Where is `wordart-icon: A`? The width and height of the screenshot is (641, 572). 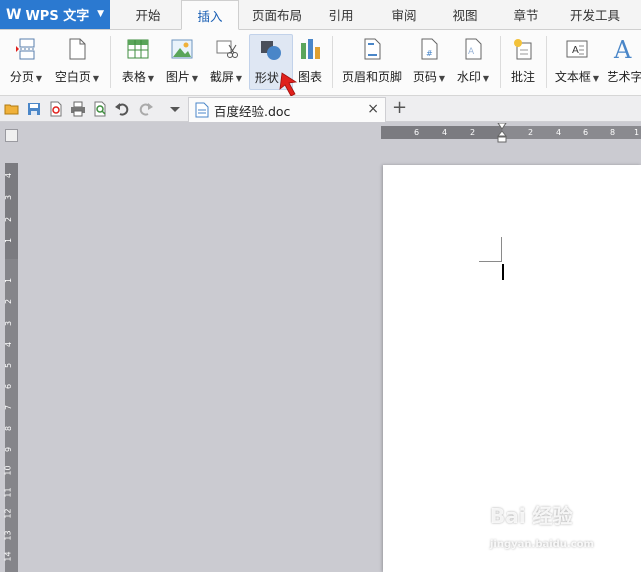 wordart-icon: A is located at coordinates (625, 49).